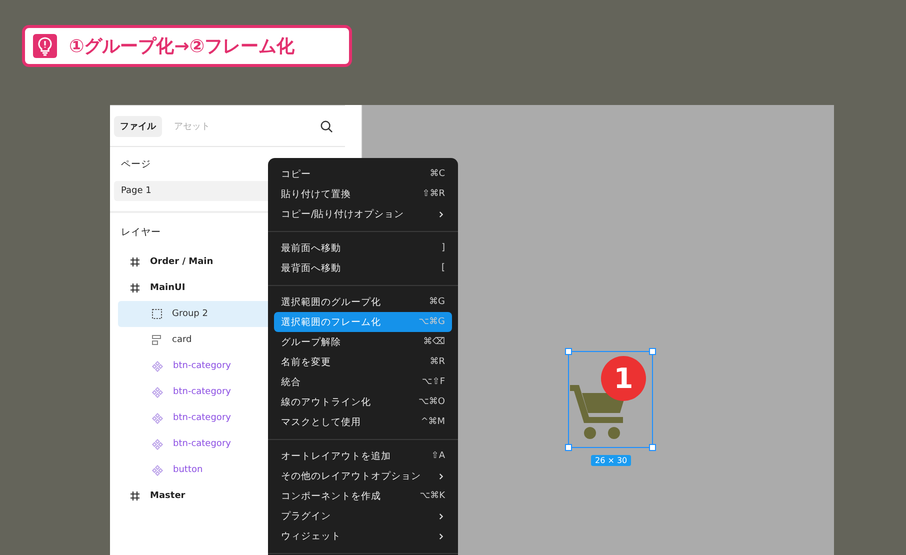 Image resolution: width=906 pixels, height=555 pixels. I want to click on menu-item: オートレイアウトを追加 ⇧A, so click(363, 456).